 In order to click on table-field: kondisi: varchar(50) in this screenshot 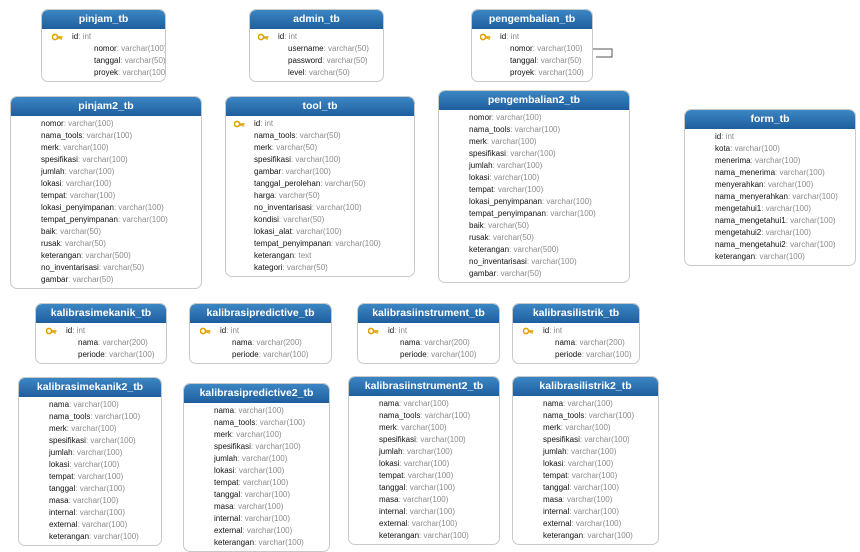, I will do `click(328, 220)`.